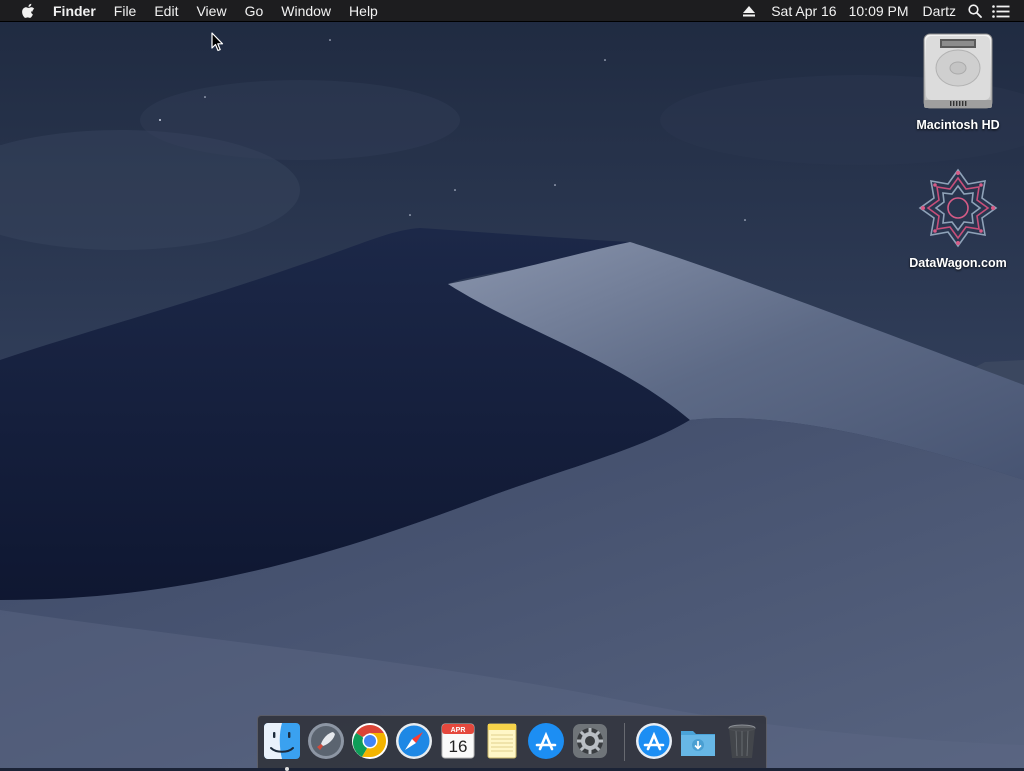 This screenshot has width=1024, height=771. I want to click on search-icon, so click(975, 11).